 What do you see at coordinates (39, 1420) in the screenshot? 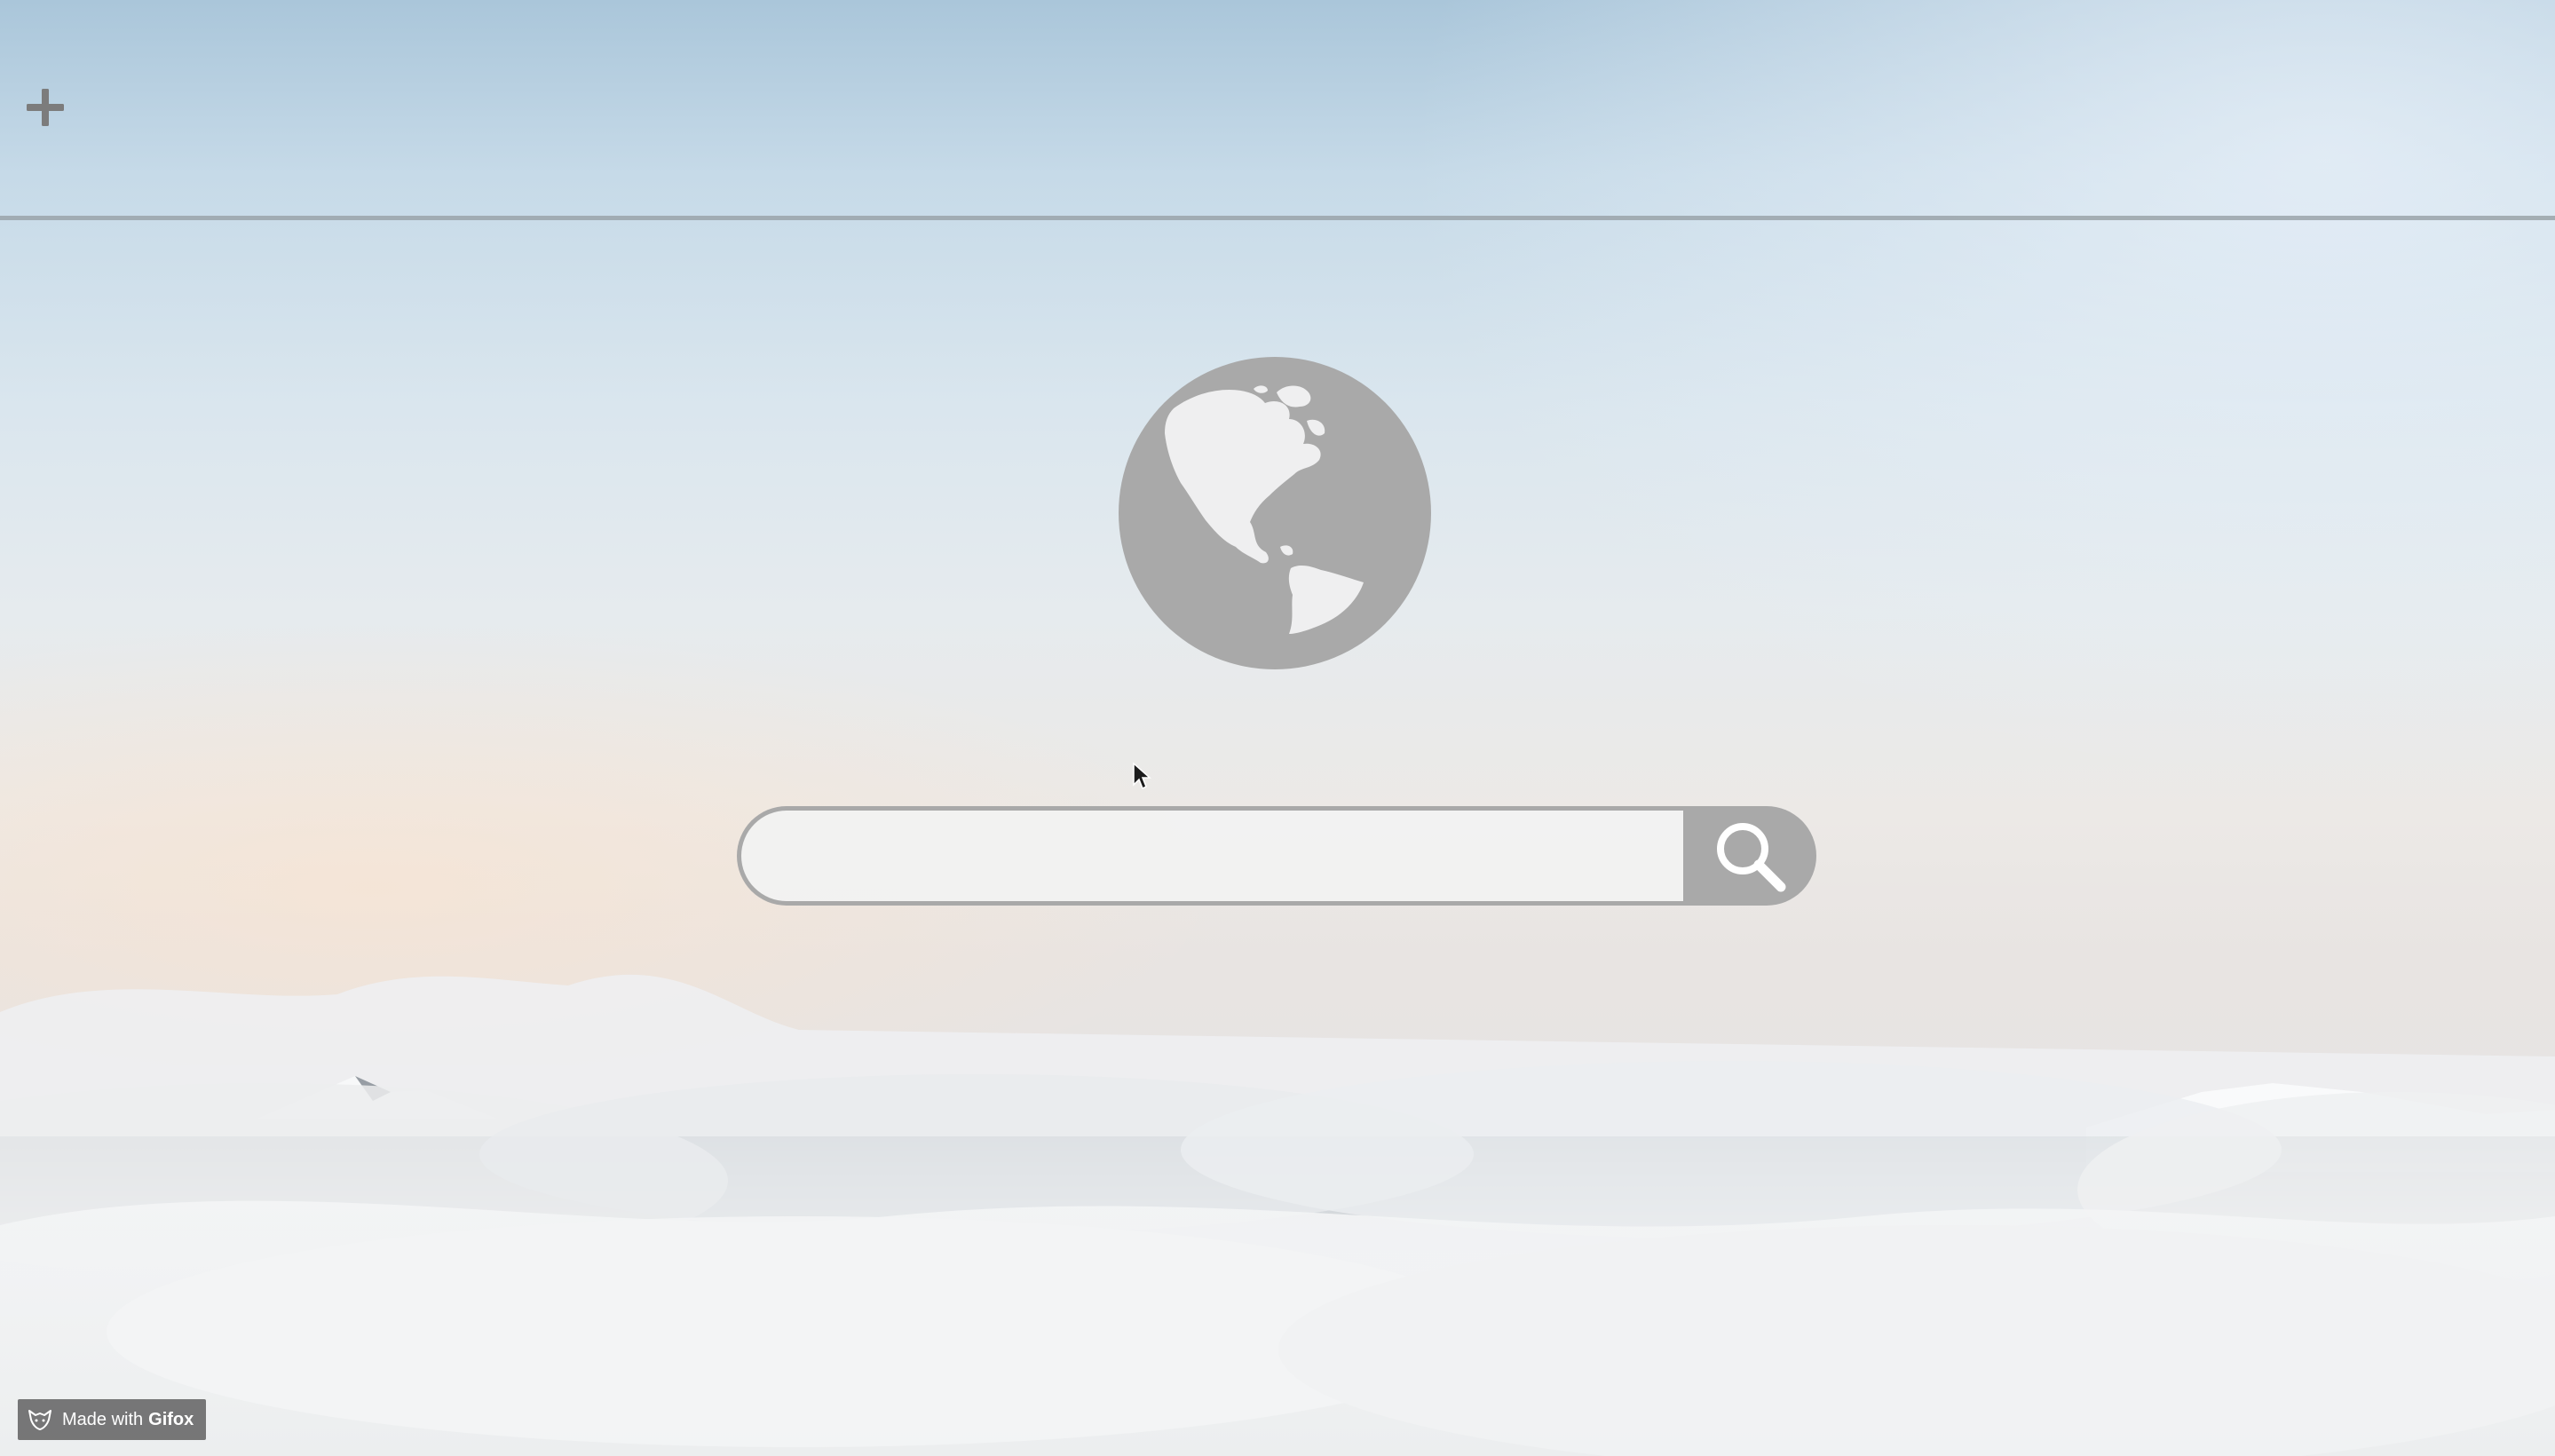
I see `fox-icon` at bounding box center [39, 1420].